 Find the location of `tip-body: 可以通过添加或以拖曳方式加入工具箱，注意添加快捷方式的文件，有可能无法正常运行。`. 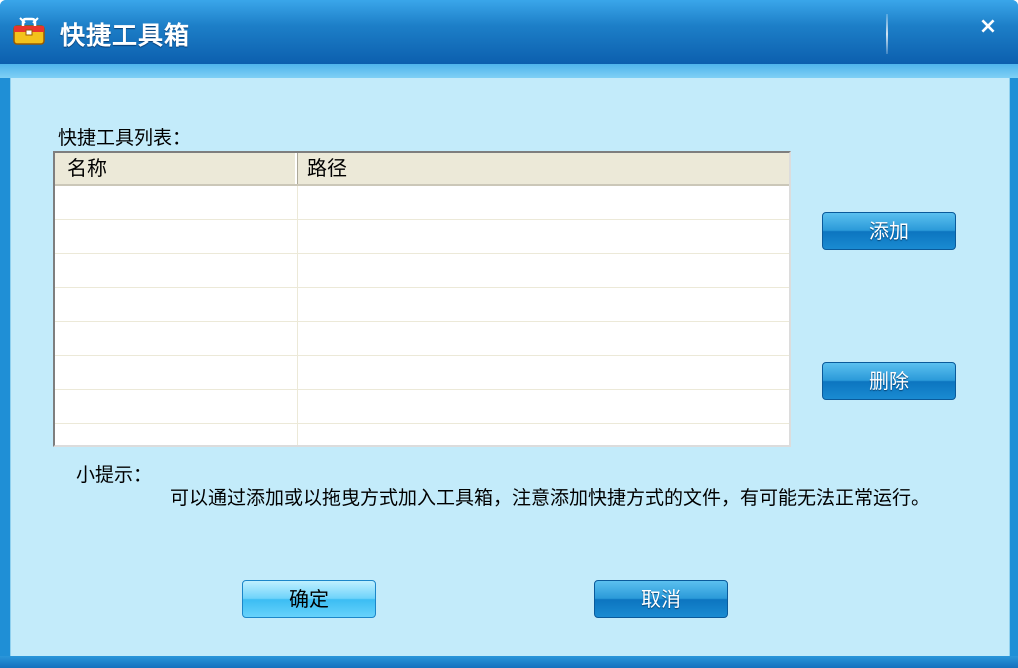

tip-body: 可以通过添加或以拖曳方式加入工具箱，注意添加快捷方式的文件，有可能无法正常运行。 is located at coordinates (550, 498).